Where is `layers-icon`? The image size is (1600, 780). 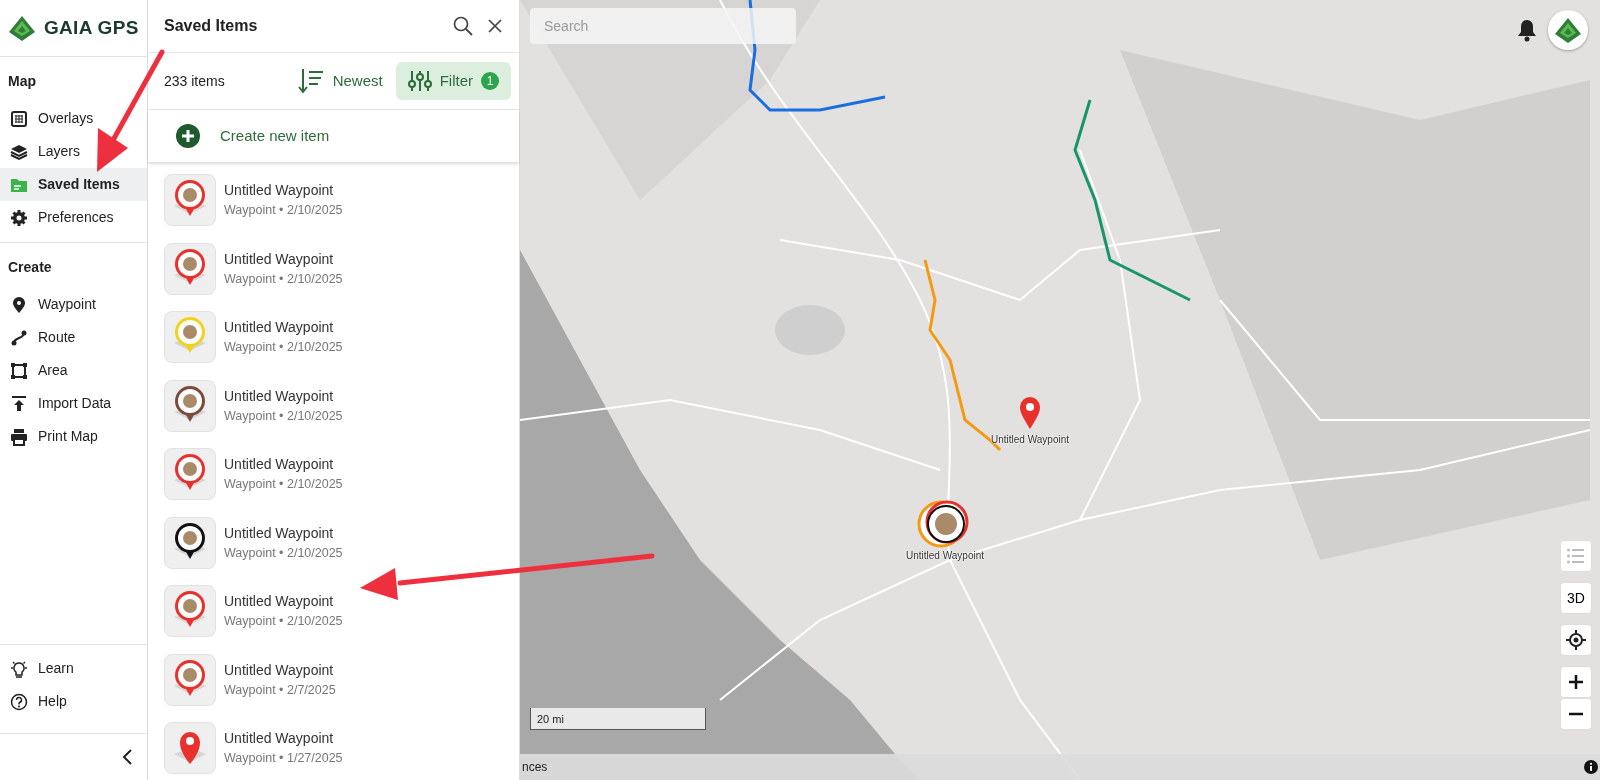 layers-icon is located at coordinates (19, 151).